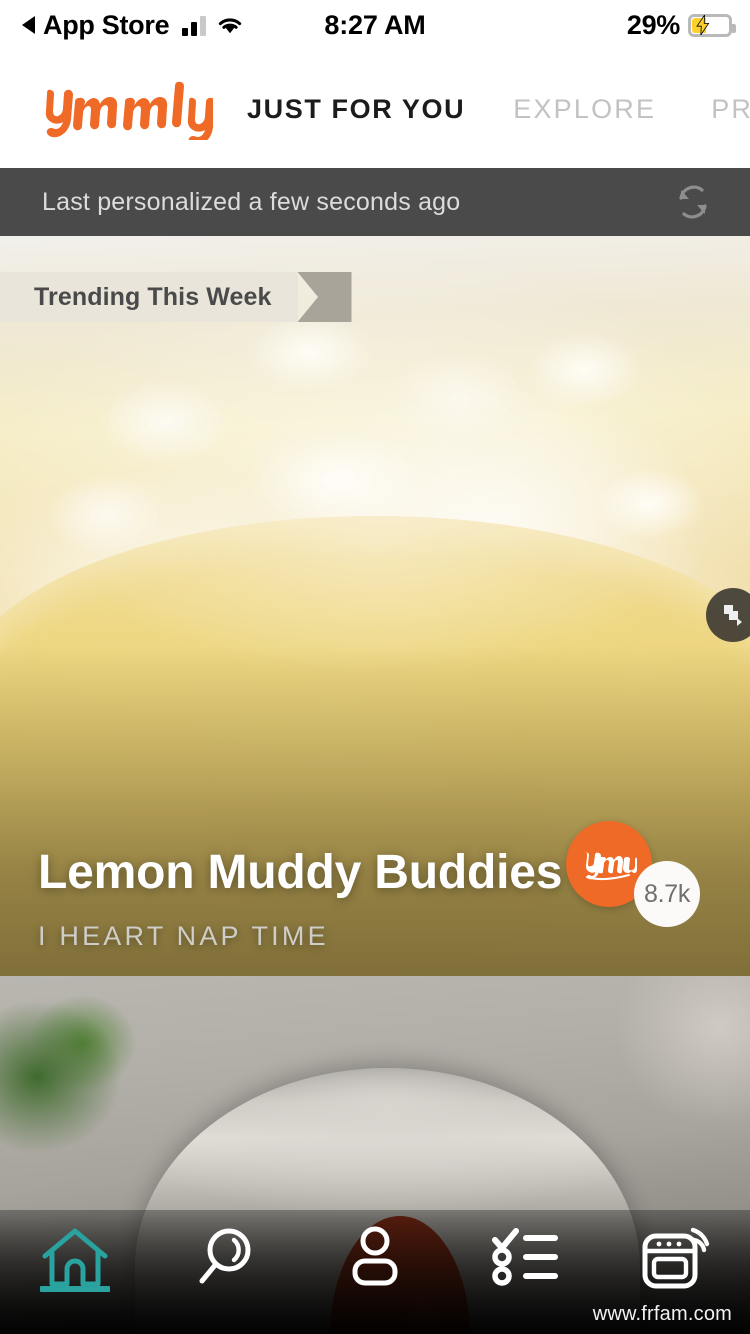  What do you see at coordinates (733, 615) in the screenshot?
I see `stack-arrow-icon` at bounding box center [733, 615].